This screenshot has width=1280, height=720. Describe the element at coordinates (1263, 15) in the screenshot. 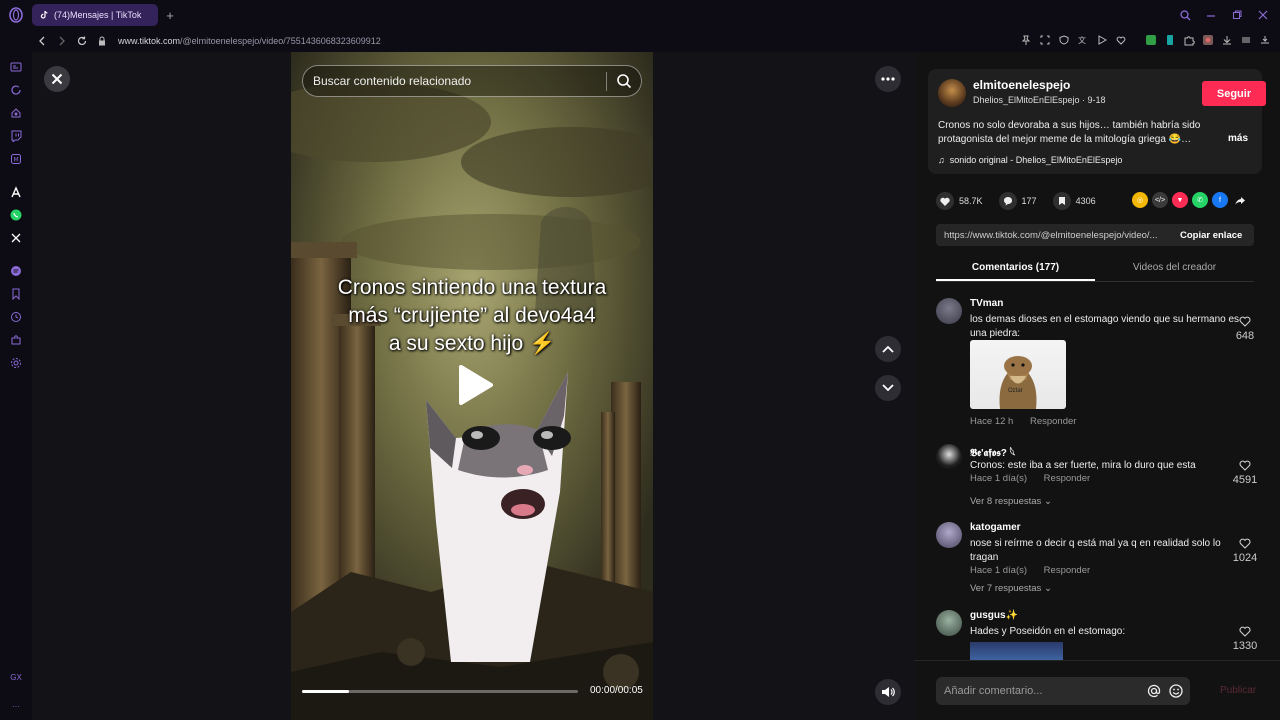

I see `close-window-icon` at that location.